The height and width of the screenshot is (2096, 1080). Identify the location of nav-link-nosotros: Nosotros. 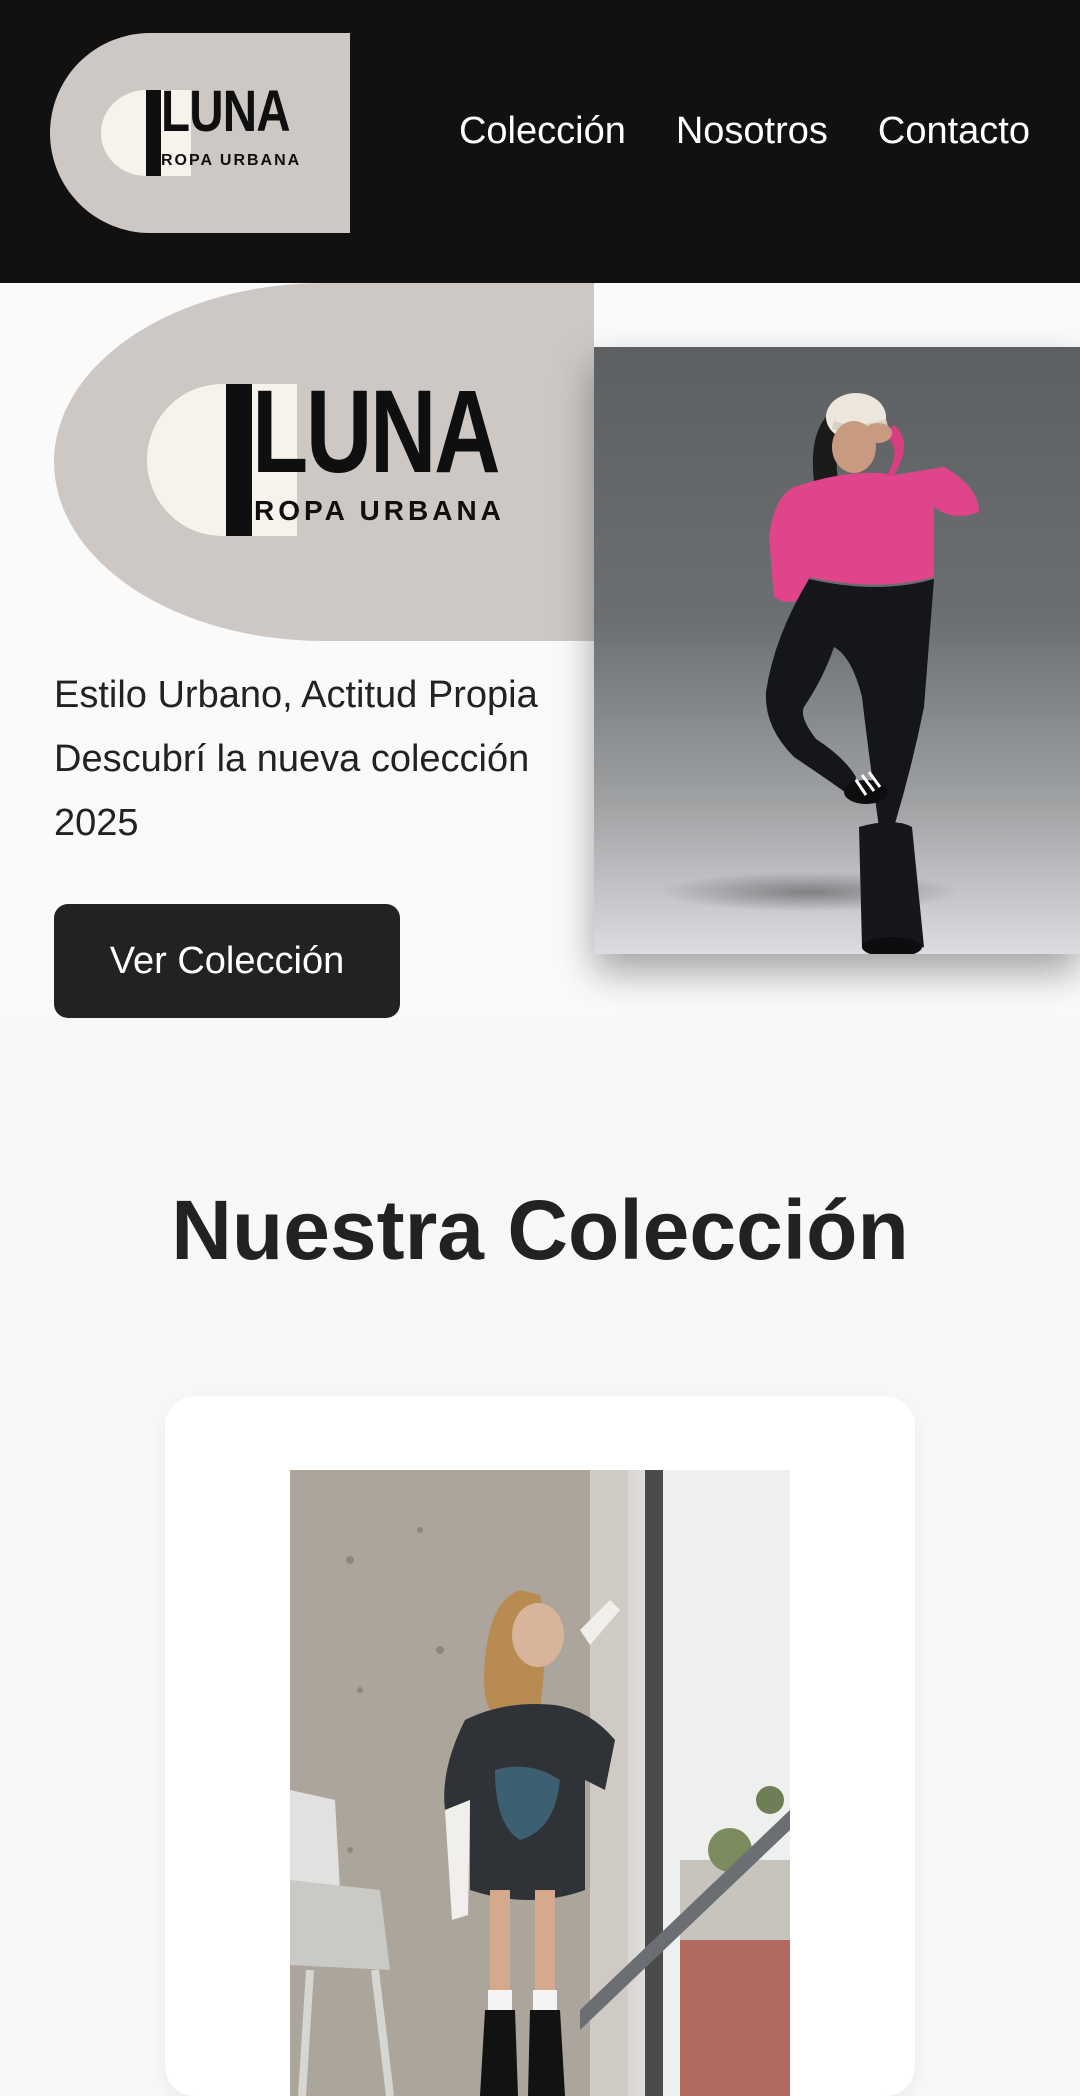
(752, 131).